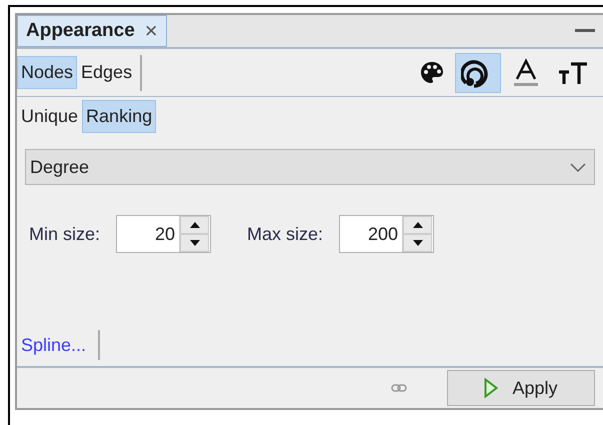  I want to click on mode-tab: Unique, so click(49, 116).